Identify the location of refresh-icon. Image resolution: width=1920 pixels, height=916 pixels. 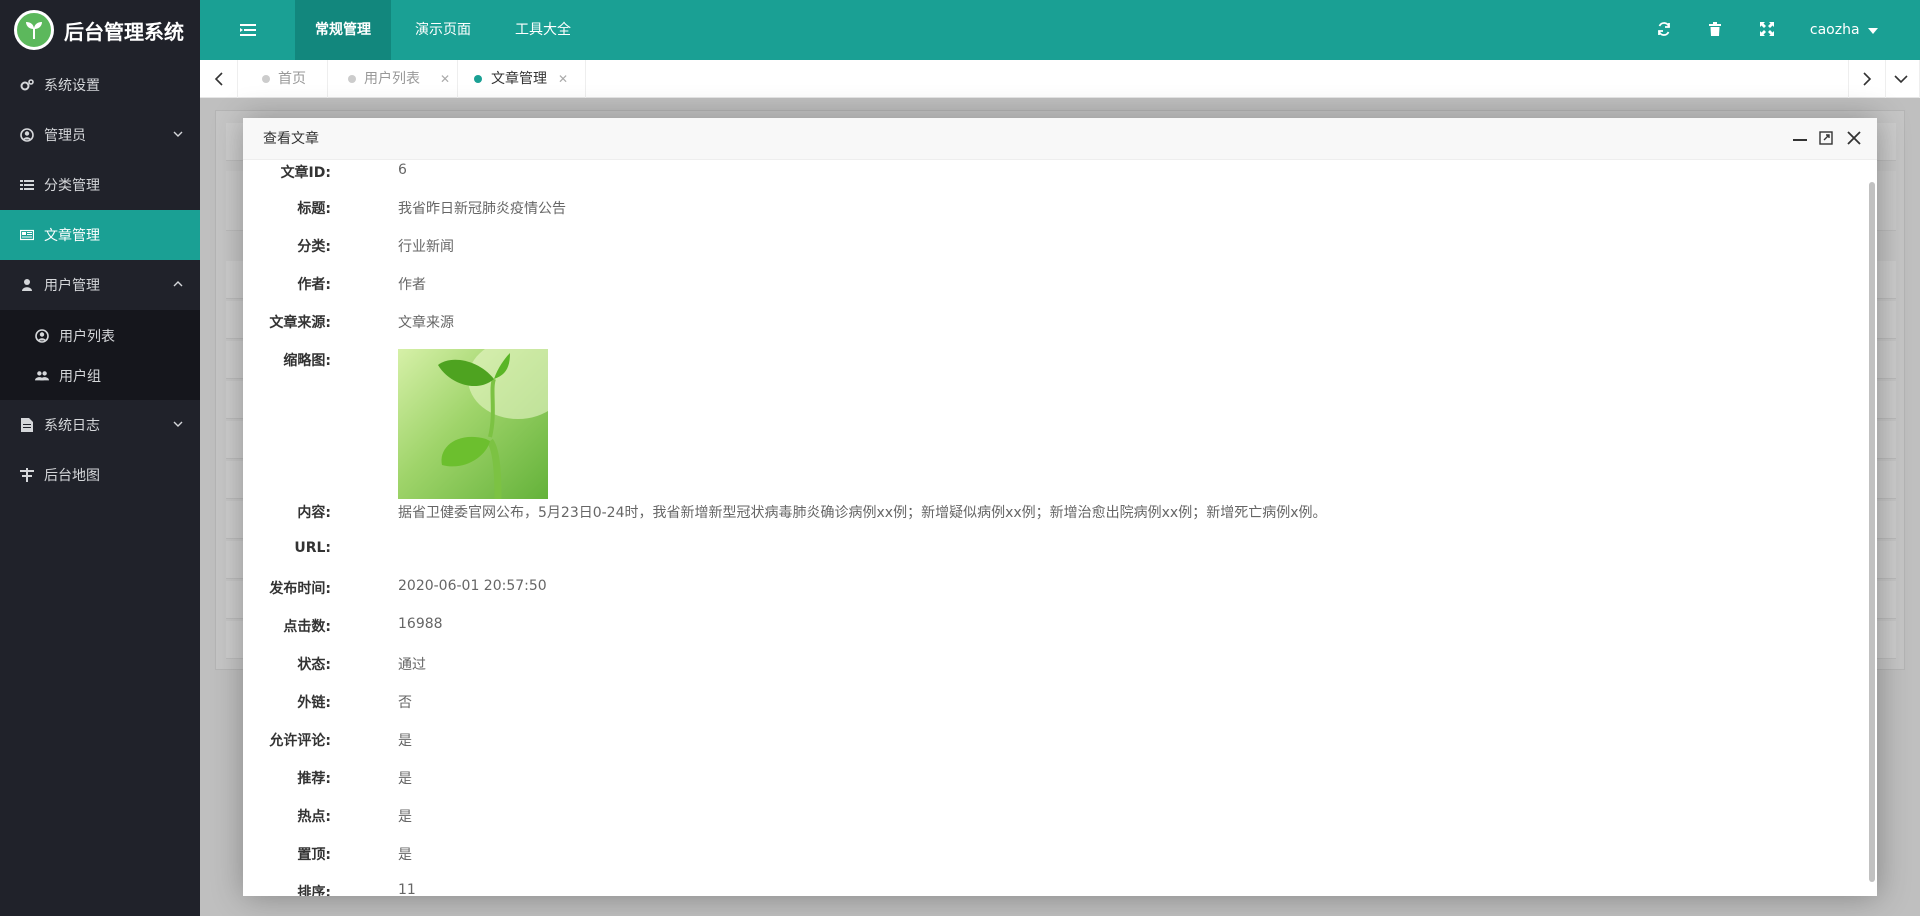
(1664, 31).